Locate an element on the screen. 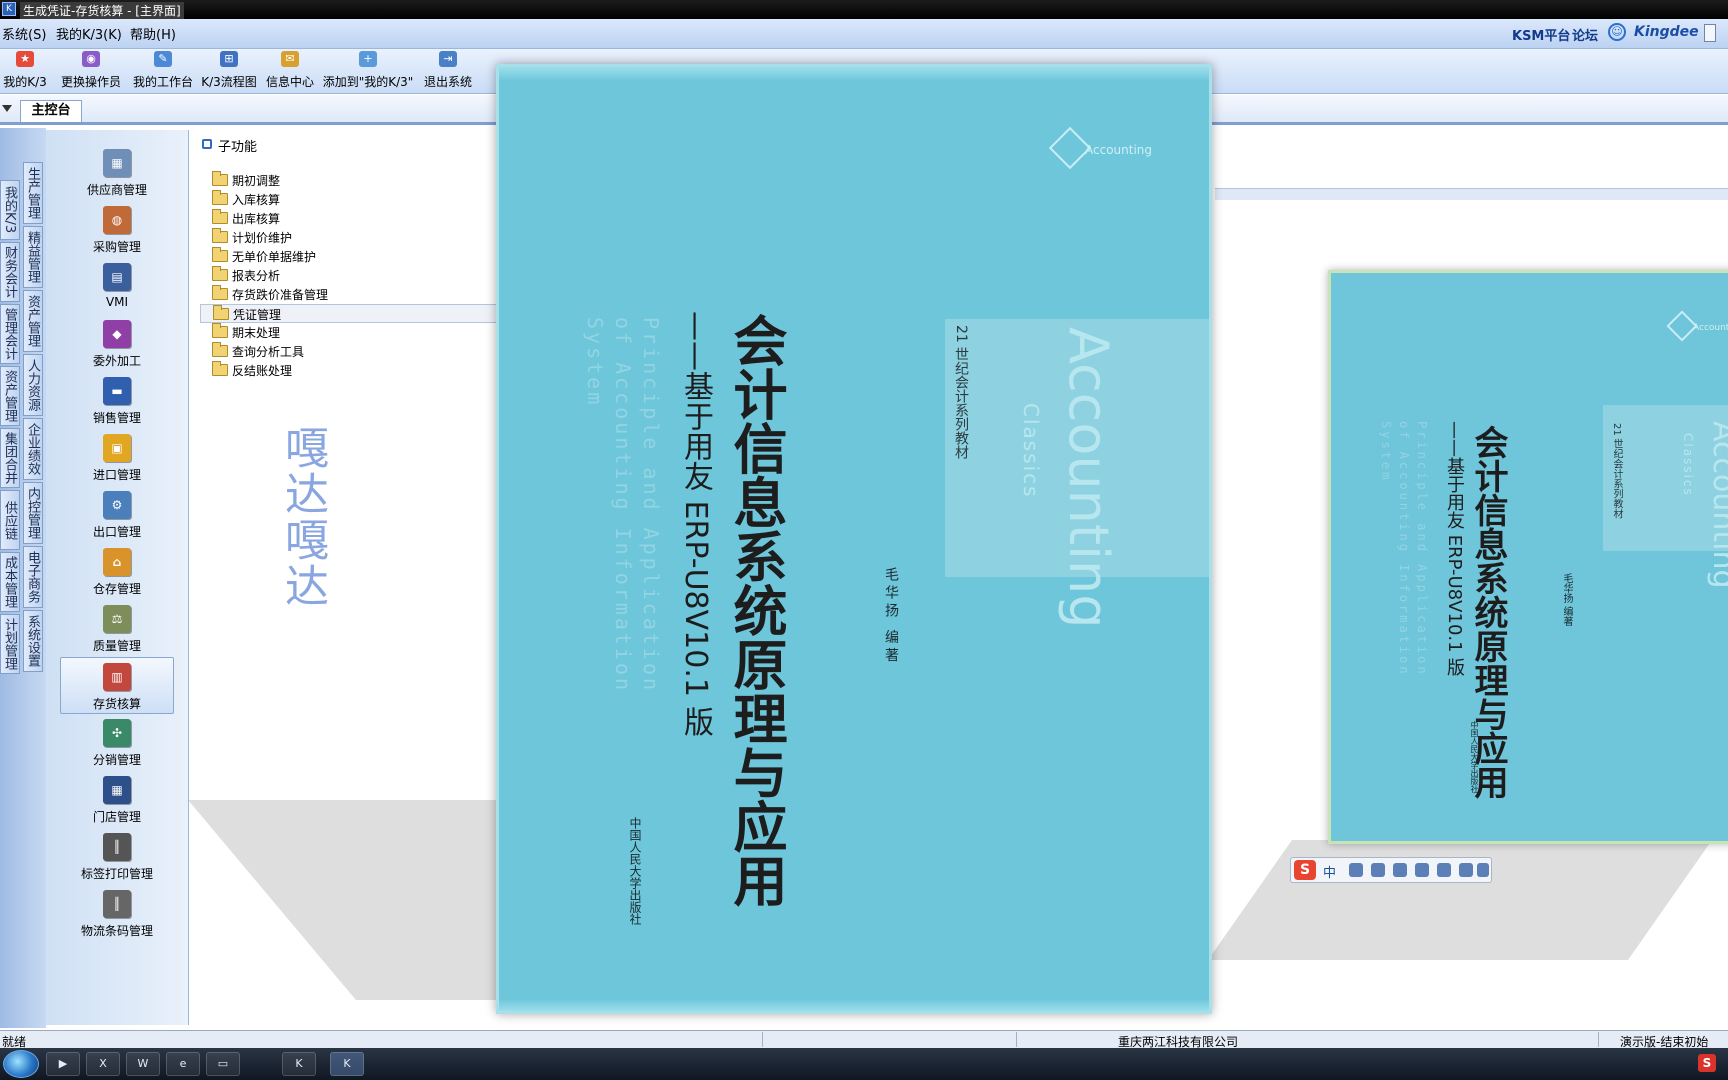 Image resolution: width=1728 pixels, height=1080 pixels. k3-main-task-icon: K is located at coordinates (347, 1064).